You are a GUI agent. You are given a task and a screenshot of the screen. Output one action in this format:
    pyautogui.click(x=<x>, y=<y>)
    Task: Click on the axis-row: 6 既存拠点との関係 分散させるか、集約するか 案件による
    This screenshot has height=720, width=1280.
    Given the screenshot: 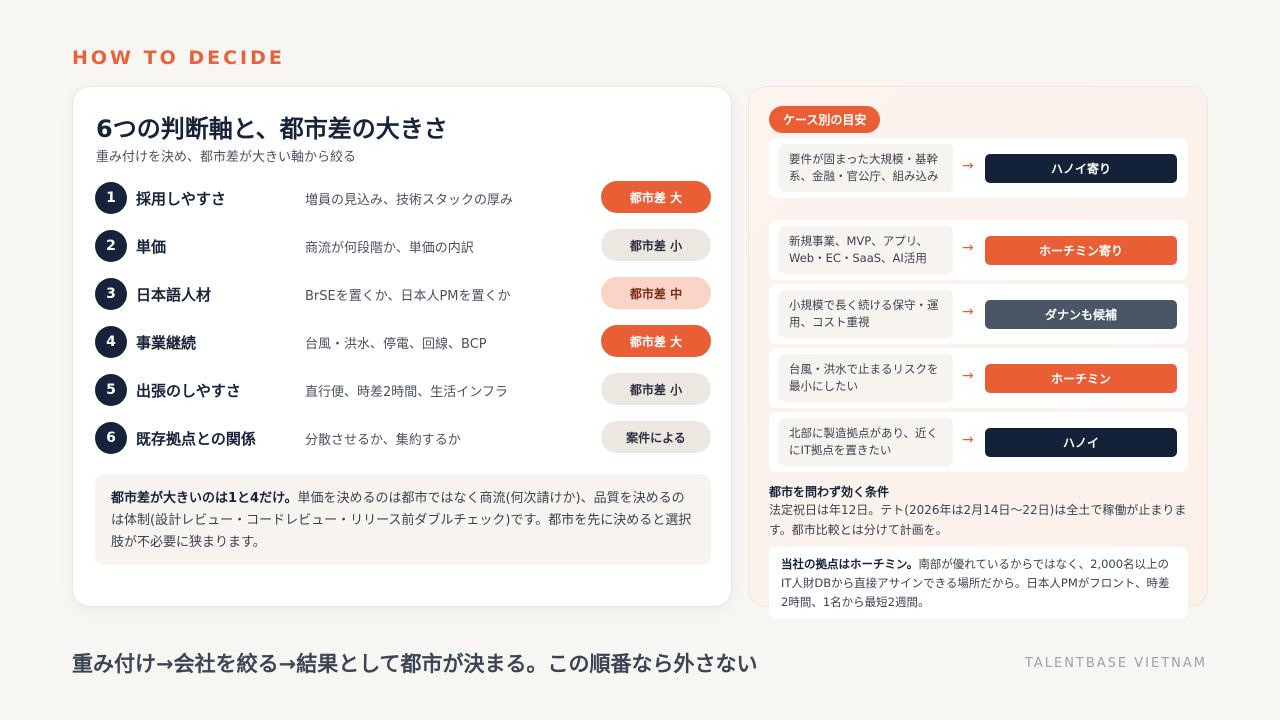 What is the action you would take?
    pyautogui.click(x=403, y=438)
    